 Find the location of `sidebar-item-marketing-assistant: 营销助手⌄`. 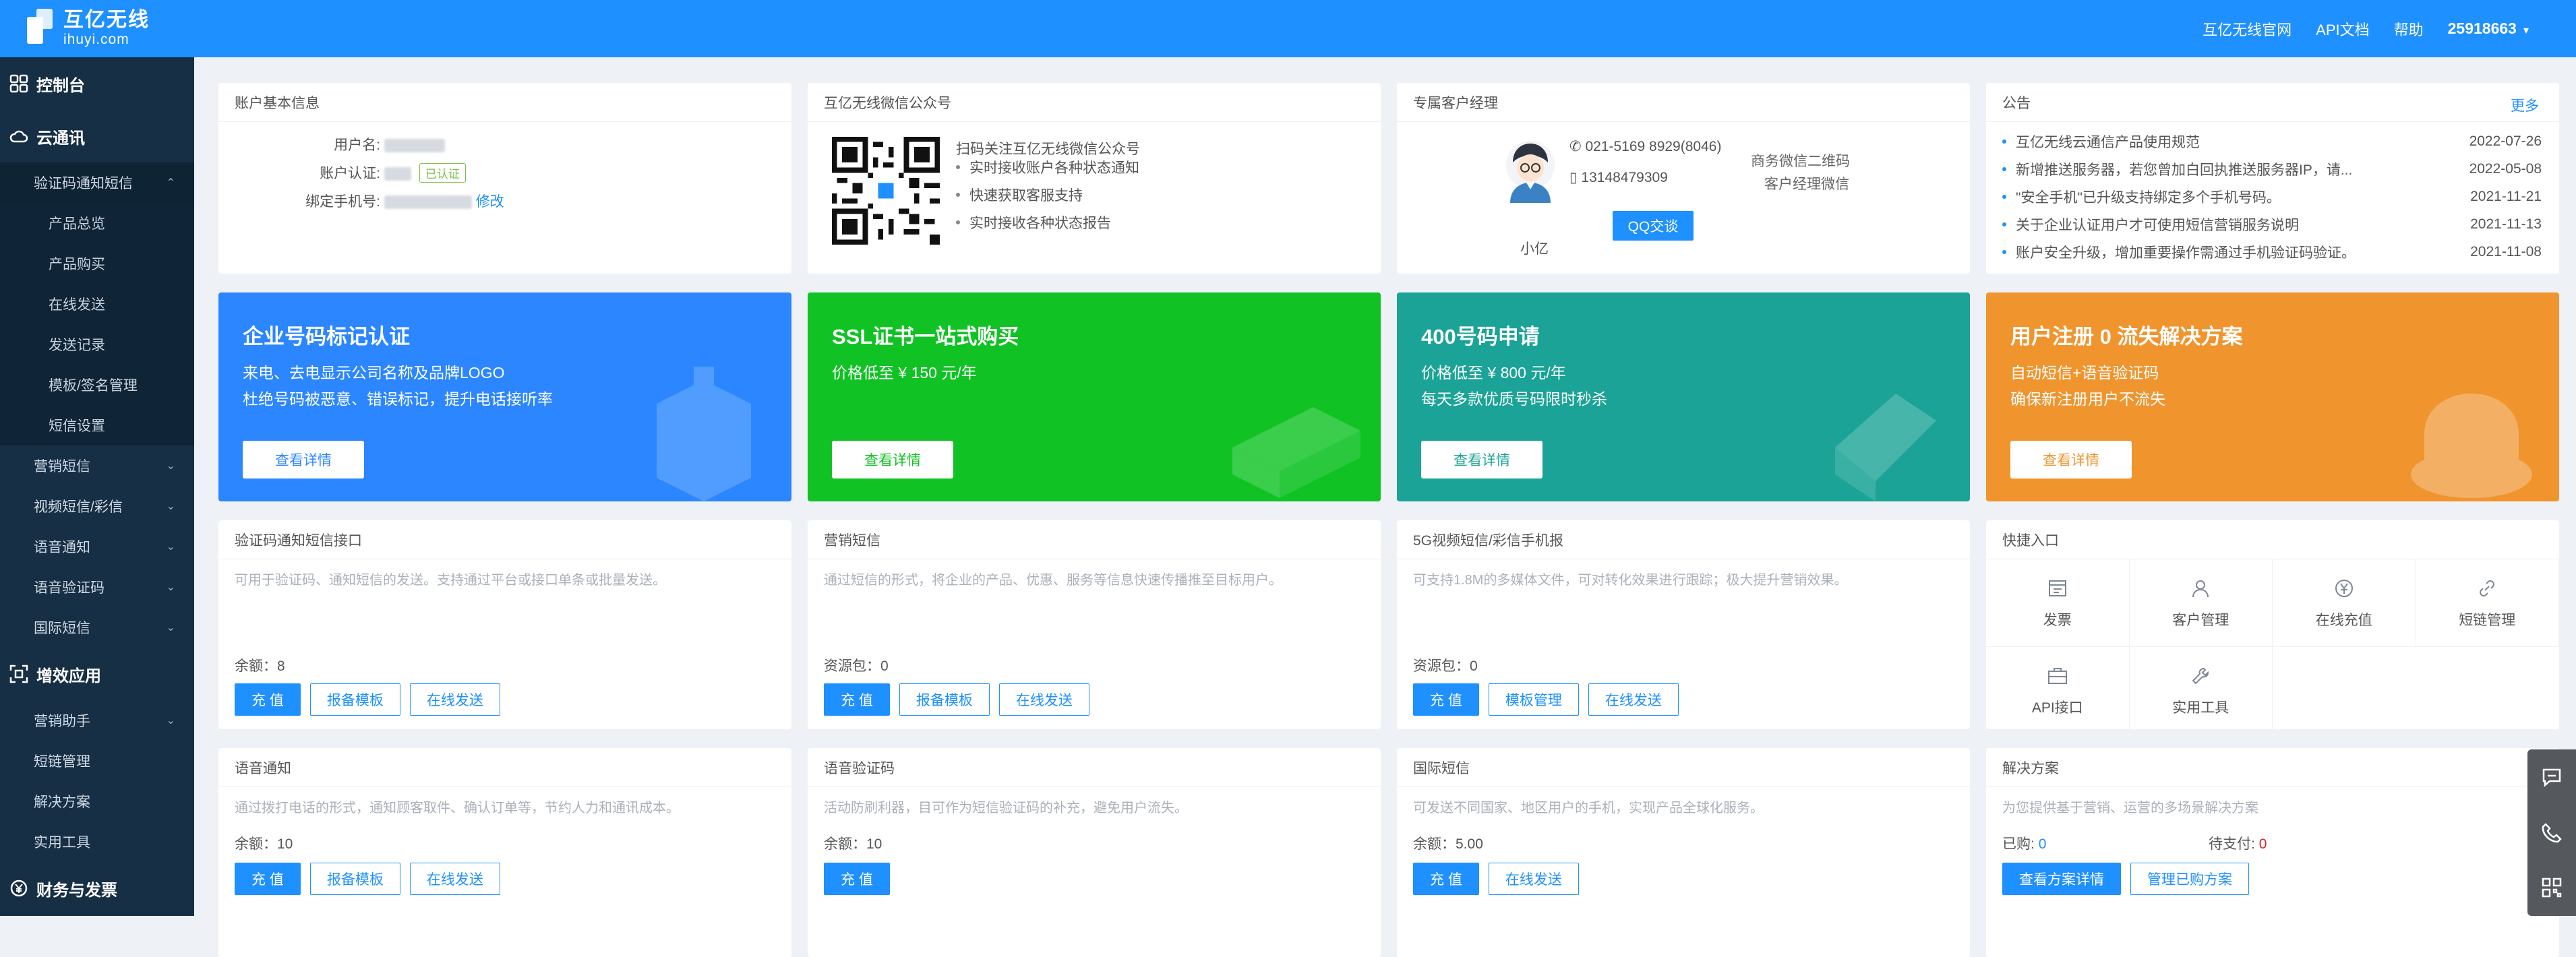

sidebar-item-marketing-assistant: 营销助手⌄ is located at coordinates (97, 720).